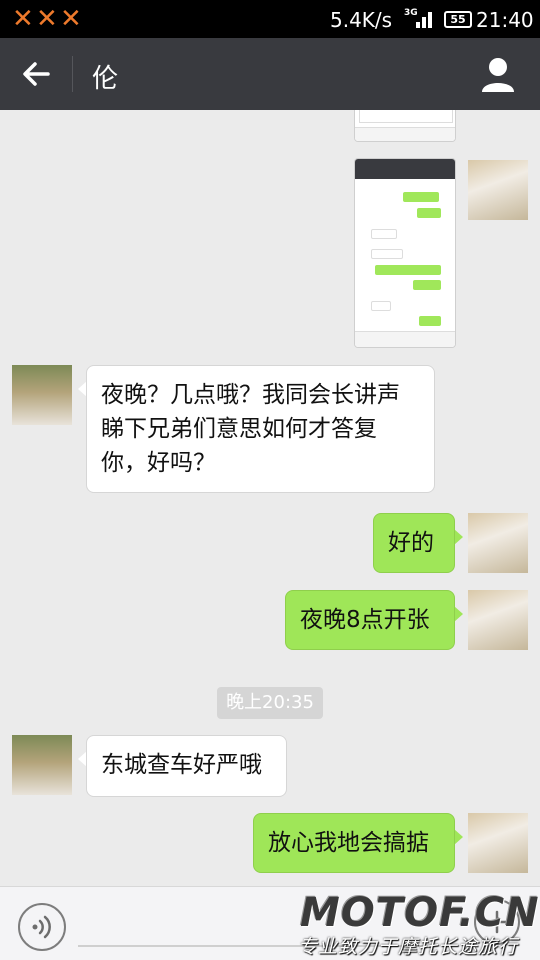 This screenshot has width=540, height=960. I want to click on message-bubble: 好的, so click(414, 543).